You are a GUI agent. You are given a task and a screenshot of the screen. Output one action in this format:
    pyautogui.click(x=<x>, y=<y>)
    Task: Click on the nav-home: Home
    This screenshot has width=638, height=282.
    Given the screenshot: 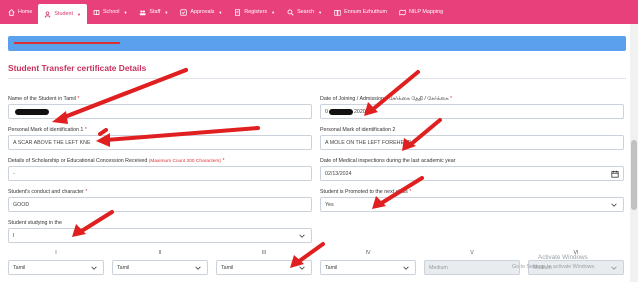 What is the action you would take?
    pyautogui.click(x=20, y=12)
    